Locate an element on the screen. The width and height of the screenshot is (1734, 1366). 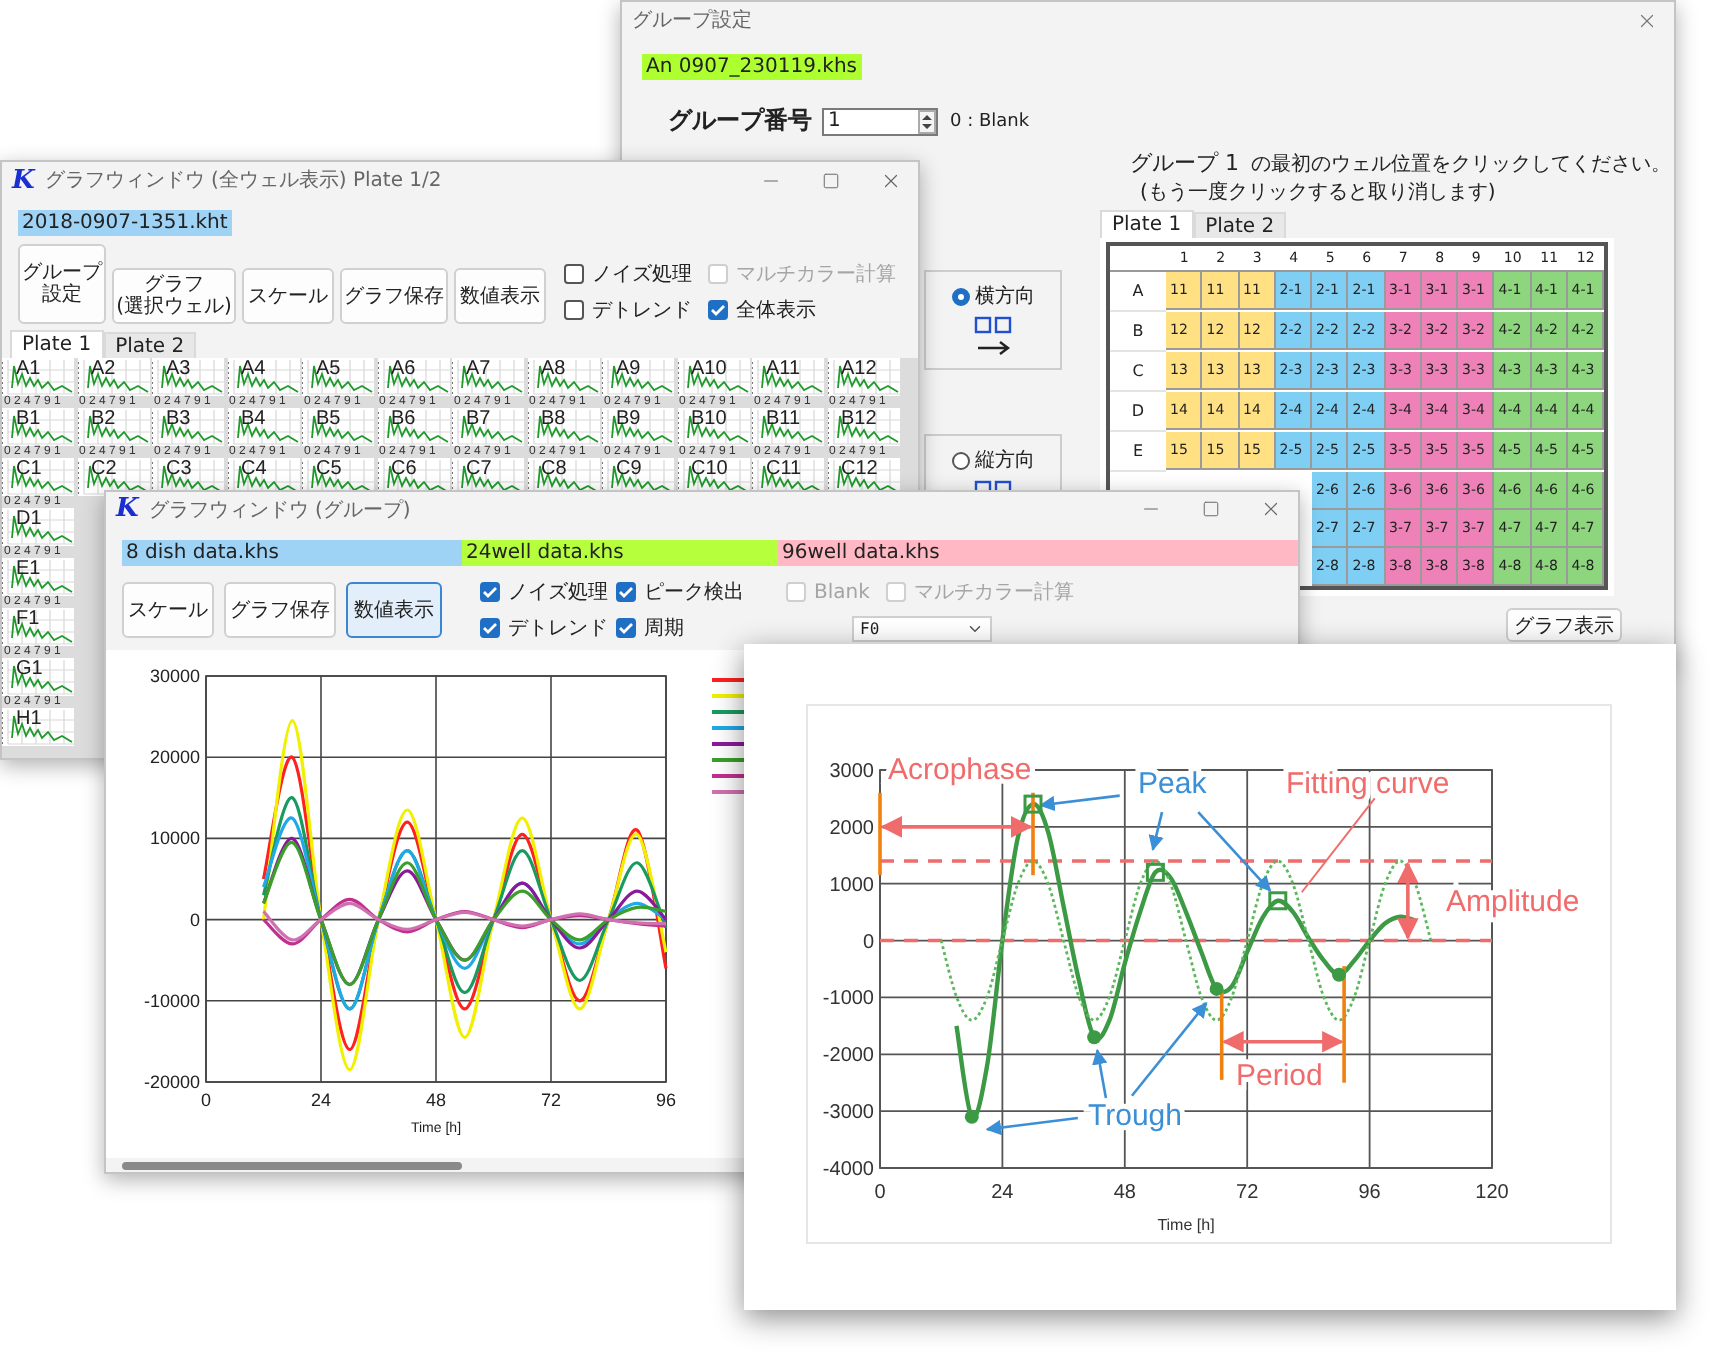
well-label: A12 is located at coordinates (859, 370).